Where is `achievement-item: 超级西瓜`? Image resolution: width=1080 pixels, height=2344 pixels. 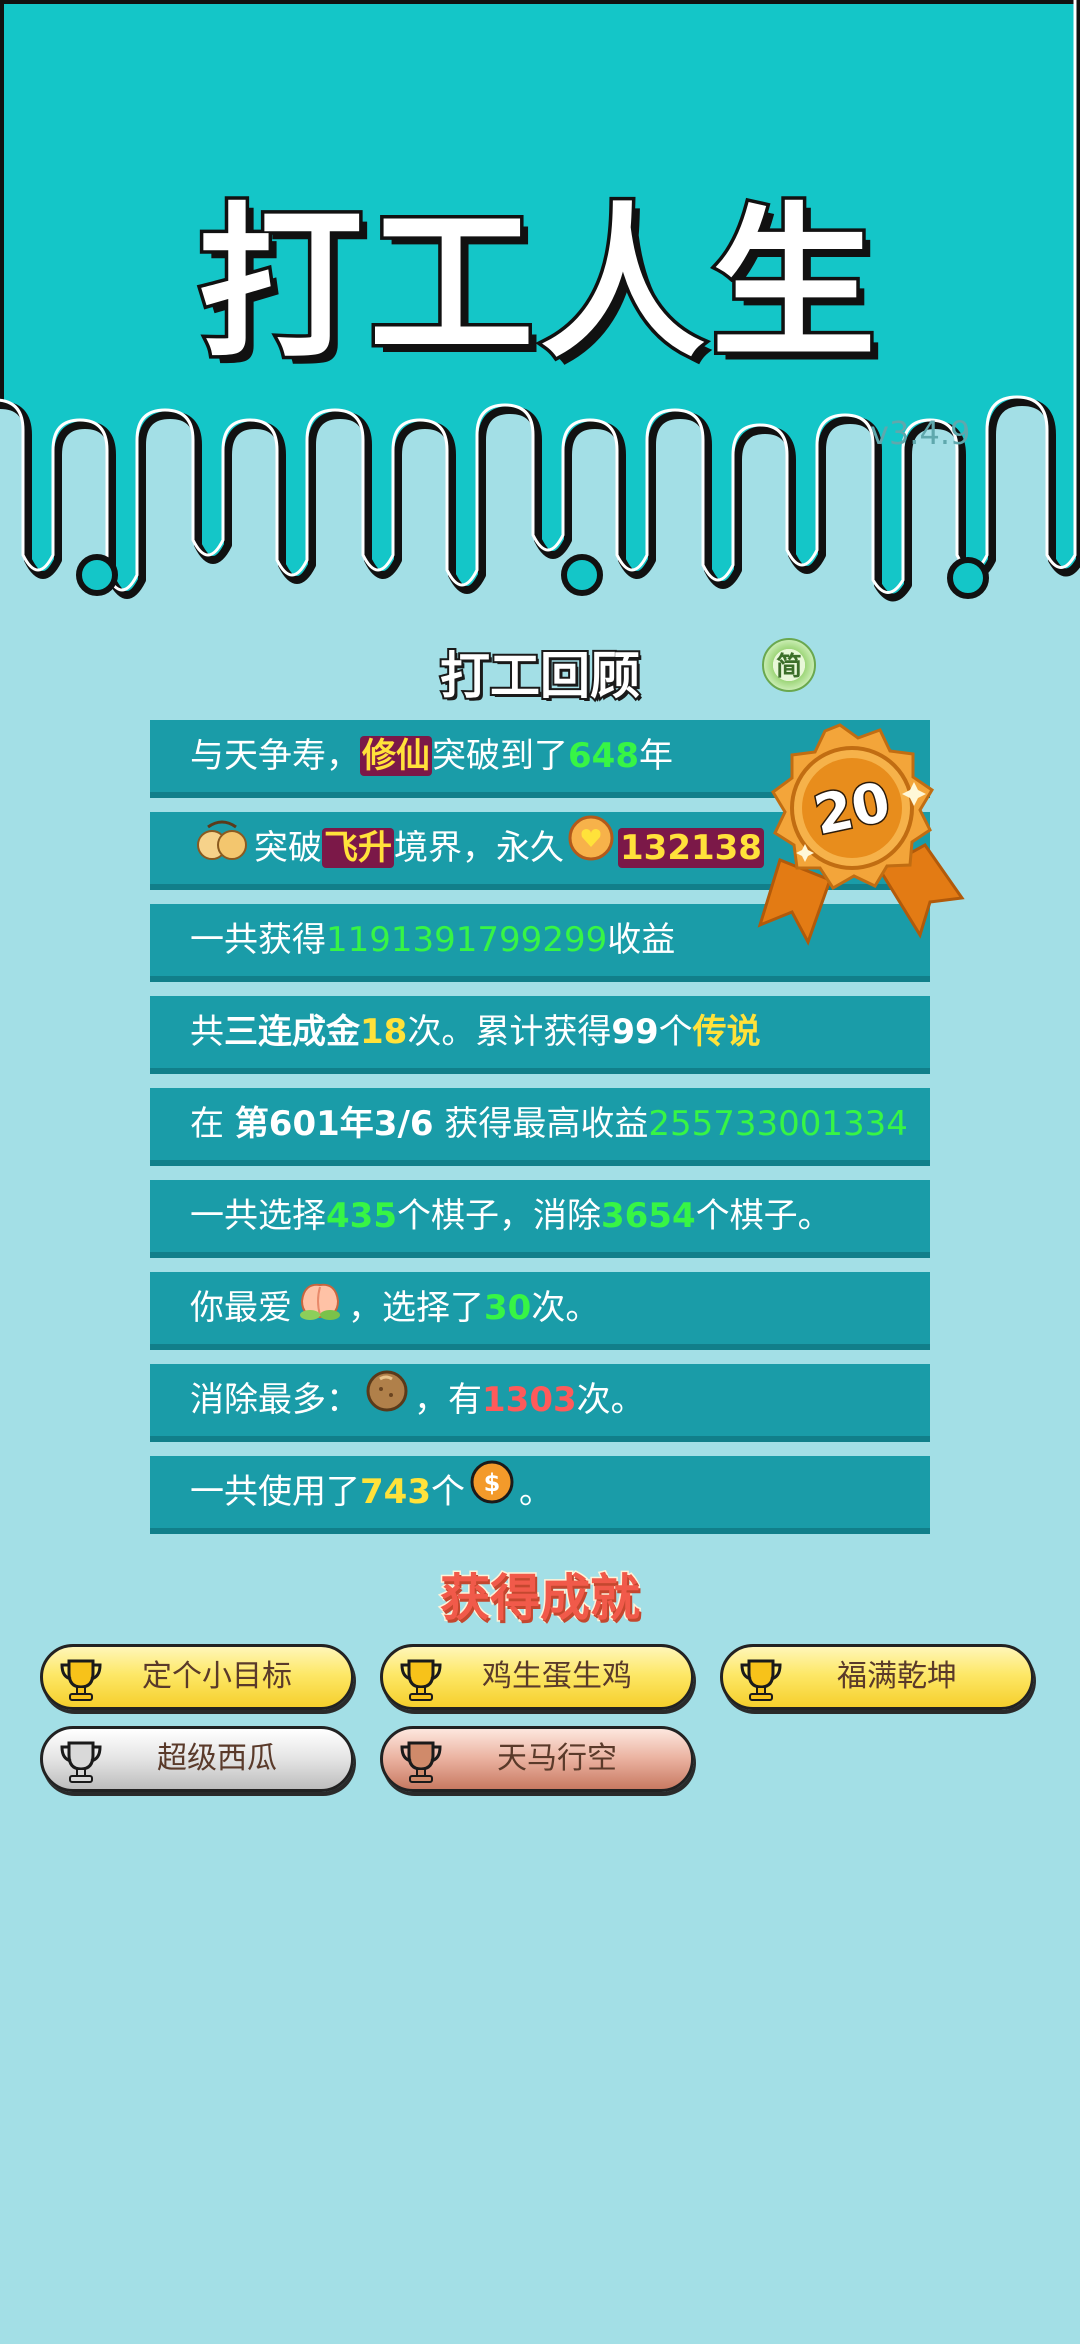
achievement-item: 超级西瓜 is located at coordinates (197, 1759).